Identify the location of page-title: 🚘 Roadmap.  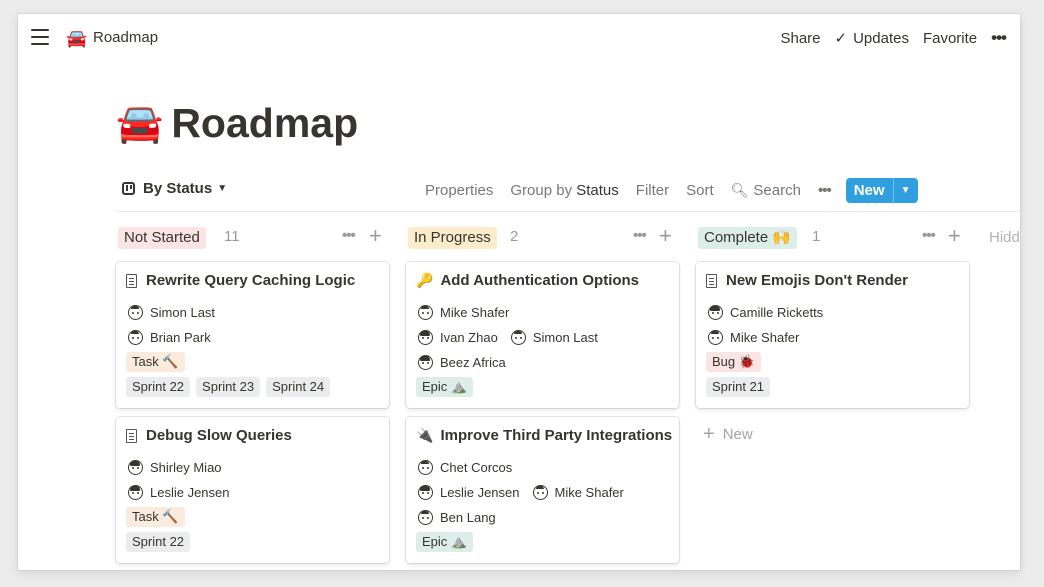
(237, 123).